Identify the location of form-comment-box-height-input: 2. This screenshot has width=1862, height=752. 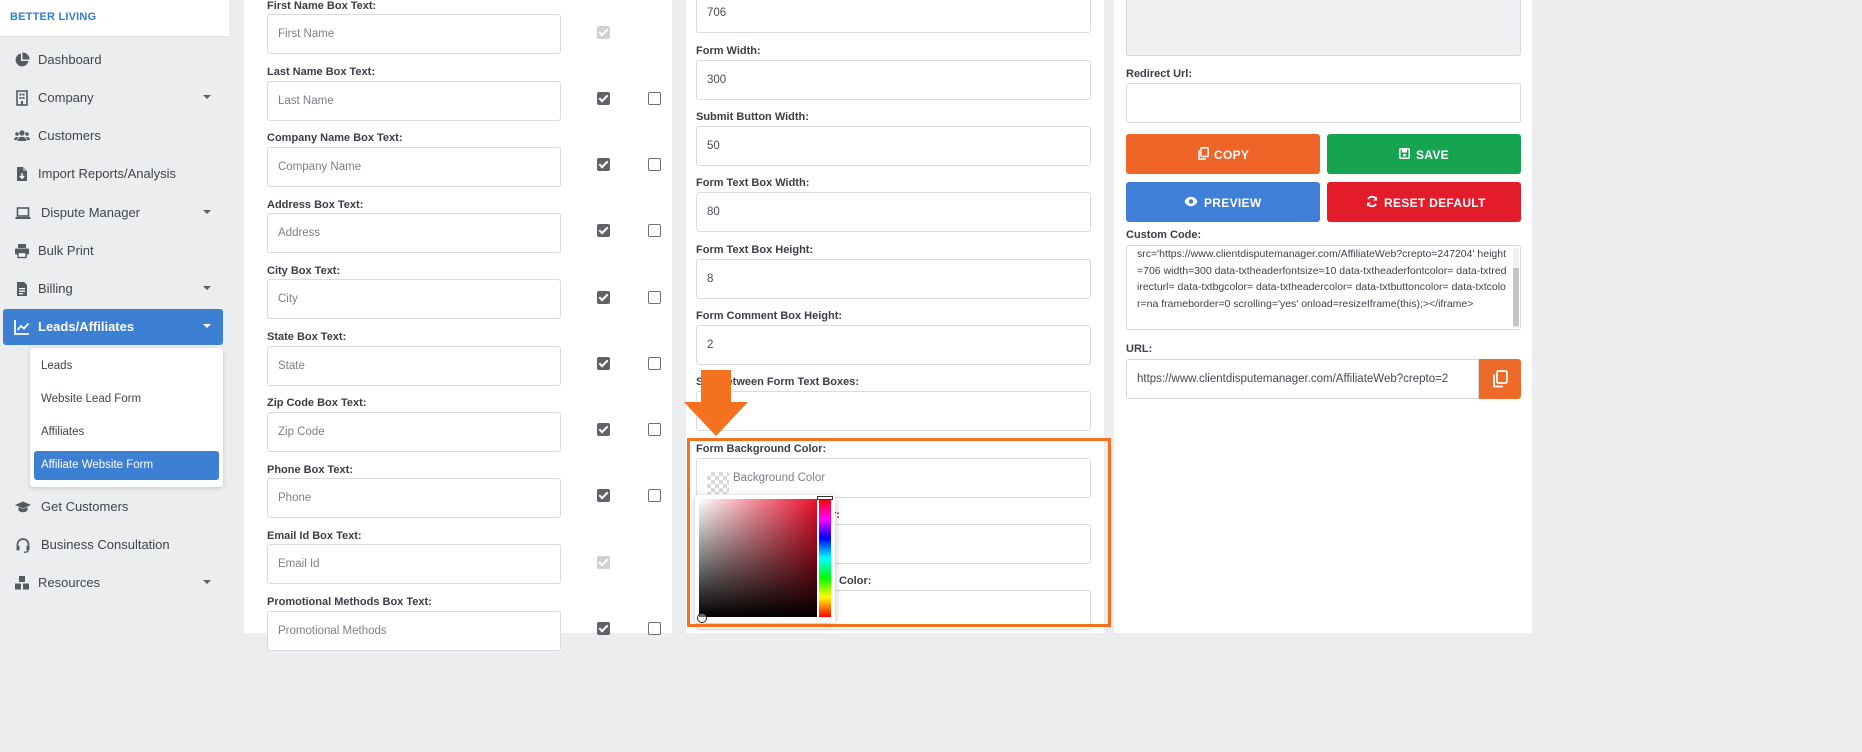
(893, 345).